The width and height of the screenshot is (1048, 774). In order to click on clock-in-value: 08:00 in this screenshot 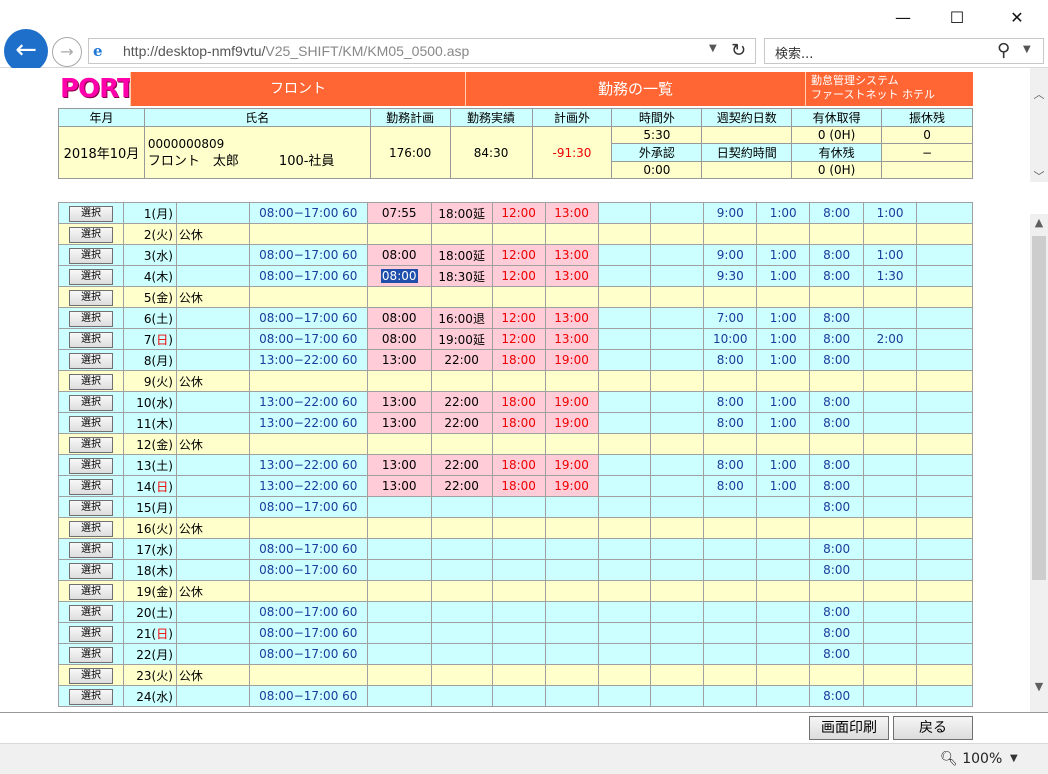, I will do `click(399, 276)`.